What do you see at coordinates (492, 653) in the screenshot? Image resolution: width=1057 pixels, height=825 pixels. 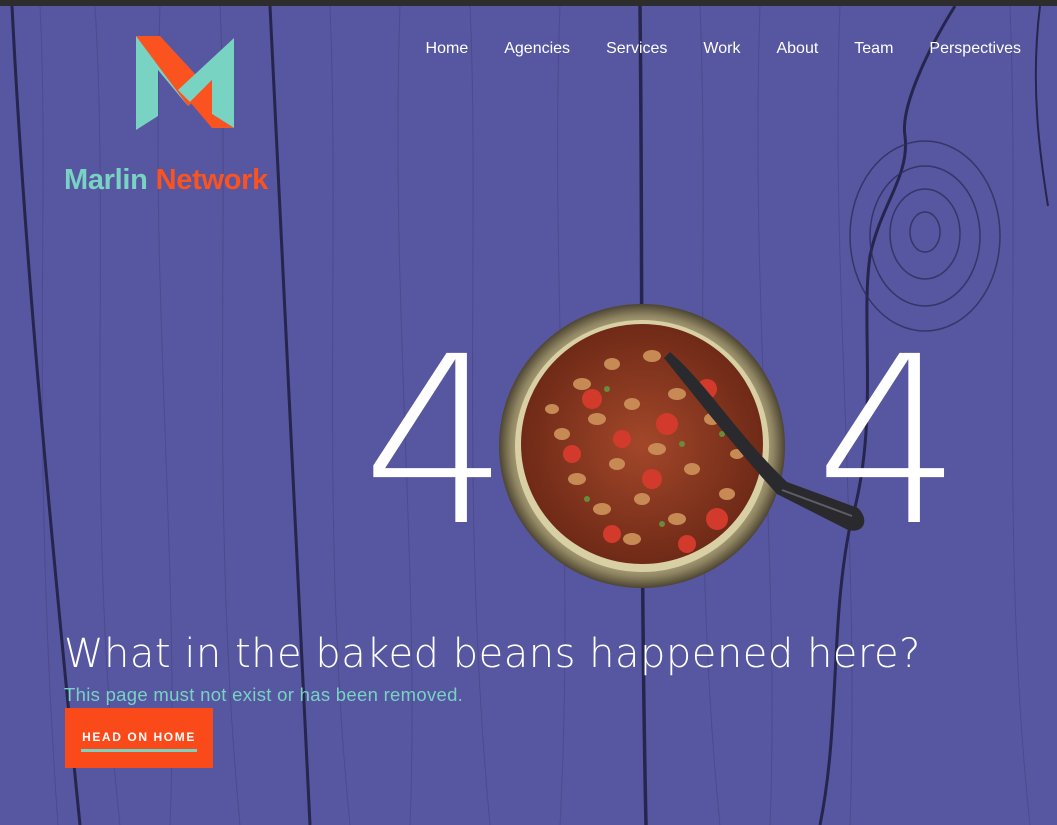 I see `error-headline: What in the baked beans happened here?` at bounding box center [492, 653].